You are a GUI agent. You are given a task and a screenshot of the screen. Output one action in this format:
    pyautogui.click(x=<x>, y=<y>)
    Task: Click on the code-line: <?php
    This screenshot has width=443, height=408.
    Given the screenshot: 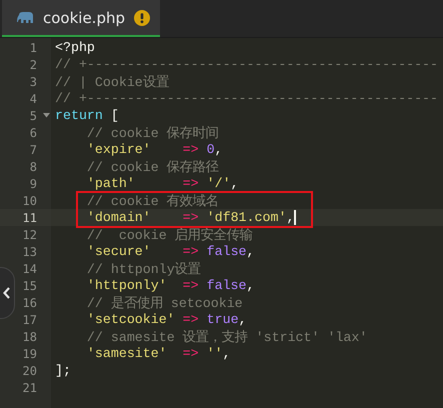 What is the action you would take?
    pyautogui.click(x=74, y=47)
    